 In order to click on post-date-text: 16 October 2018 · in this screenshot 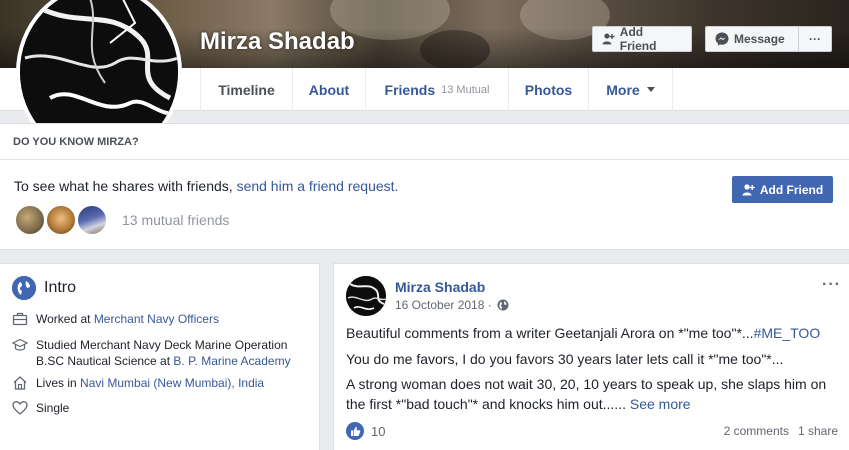, I will do `click(443, 305)`.